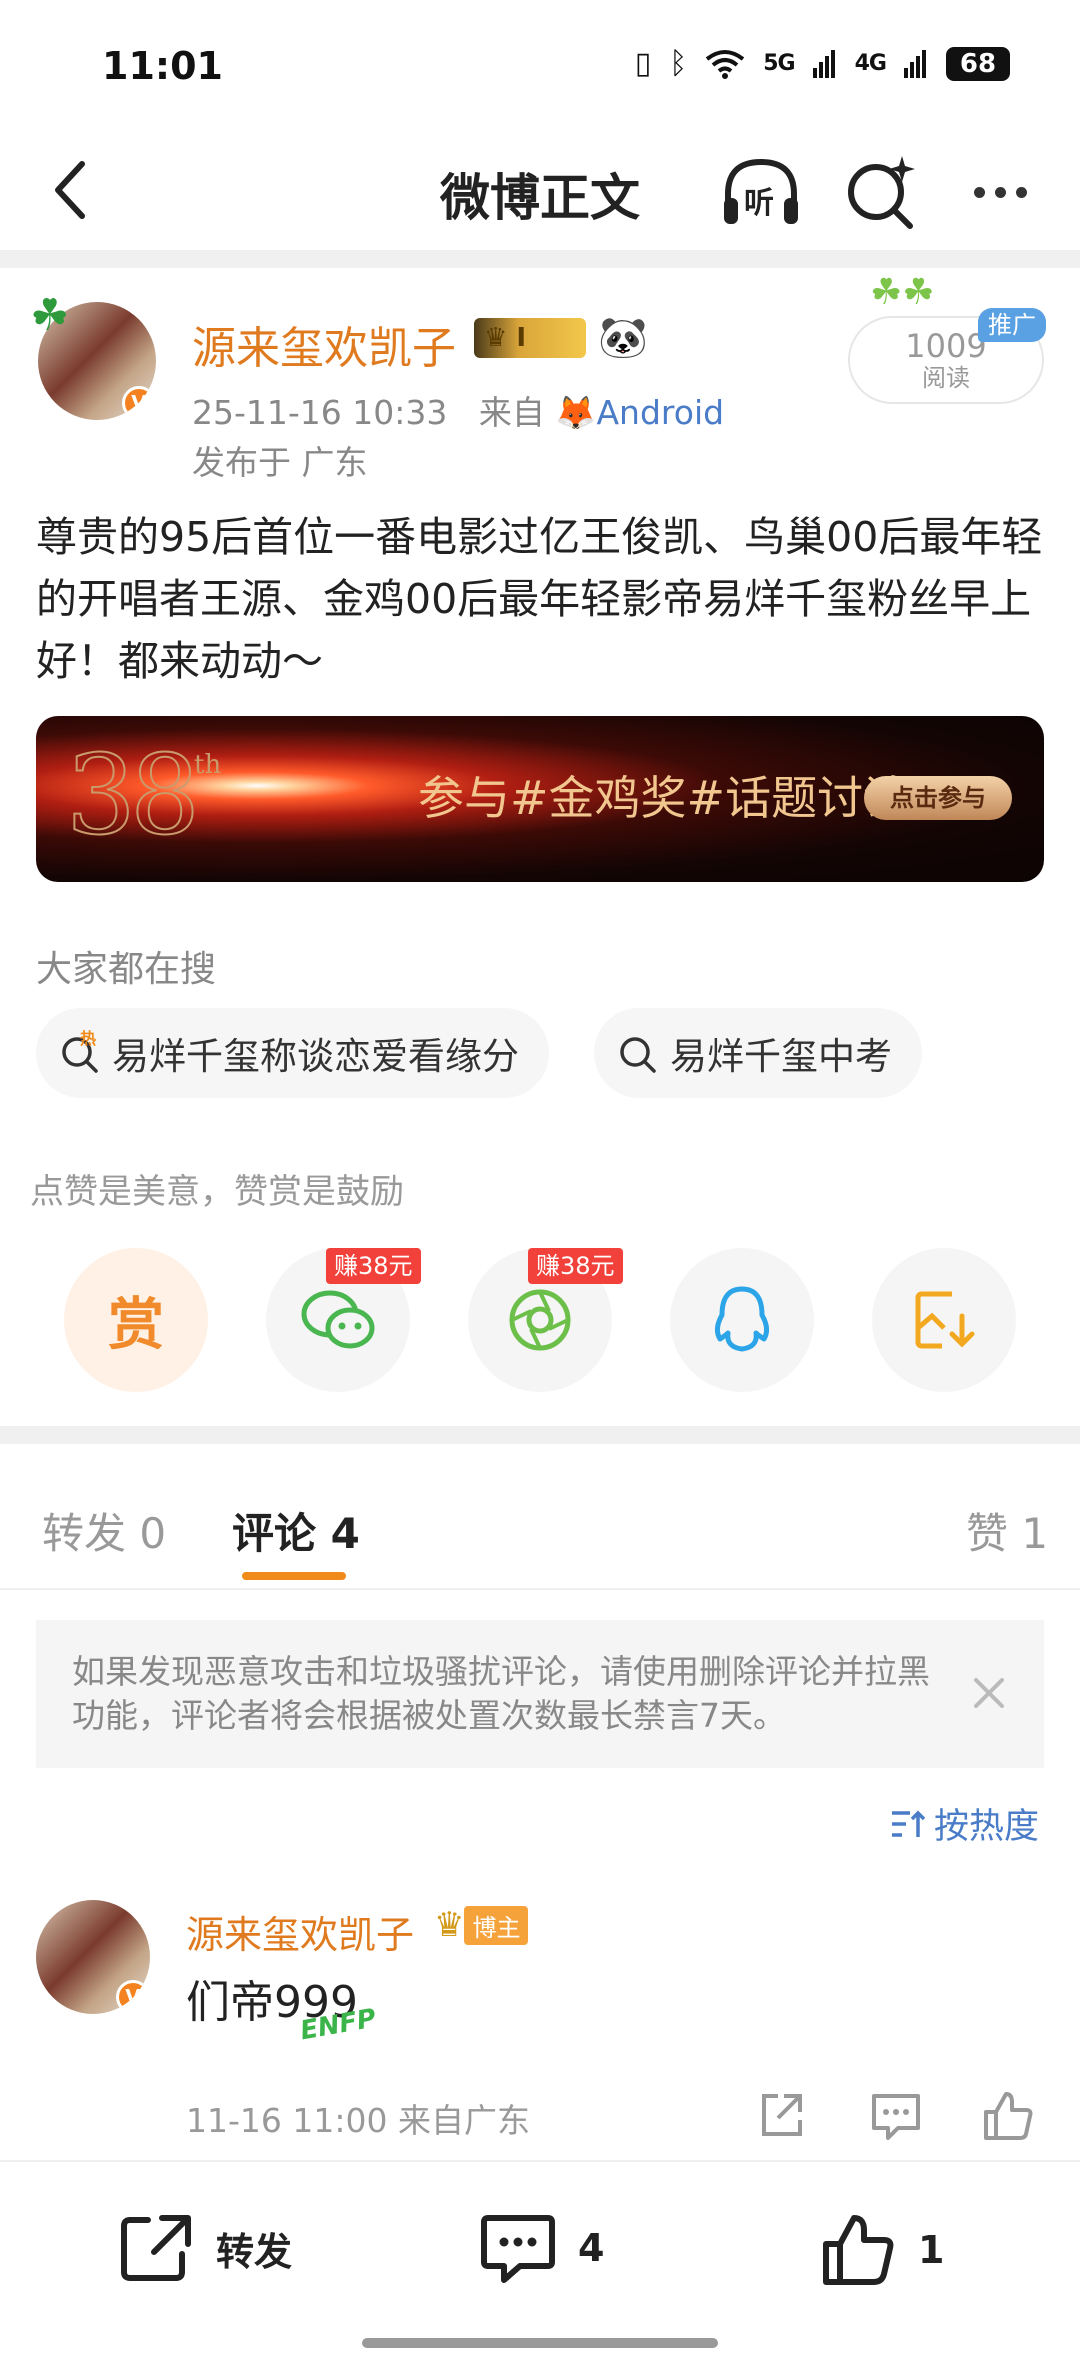 The image size is (1080, 2373). I want to click on panda-badge-icon: 🐼, so click(623, 338).